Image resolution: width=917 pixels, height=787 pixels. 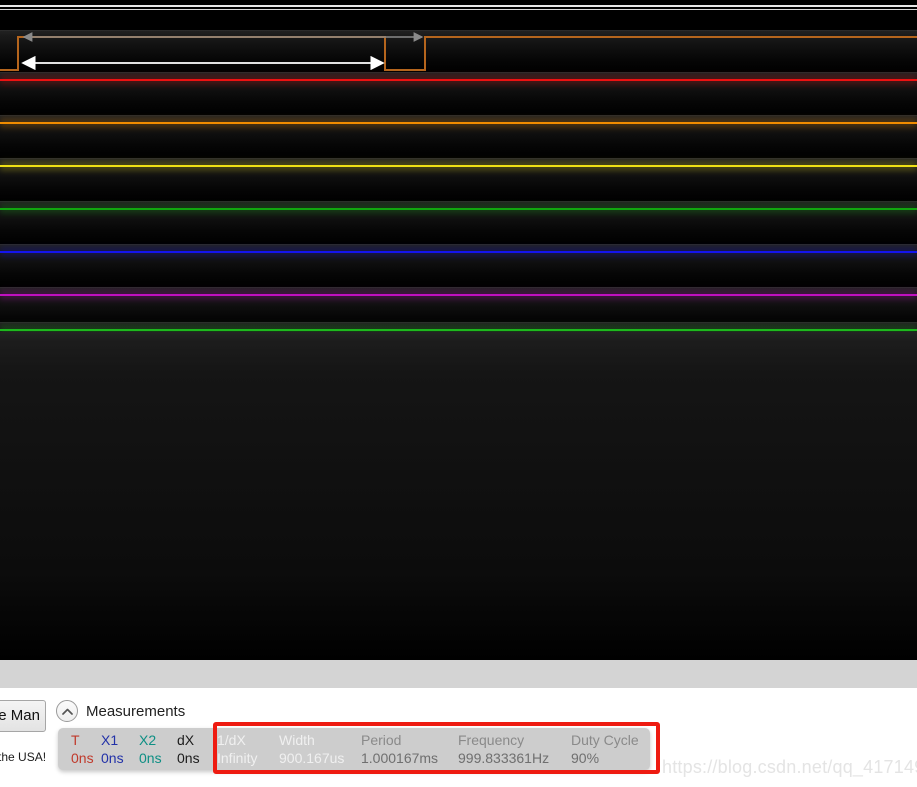 I want to click on footer-note: n the USA!, so click(x=23, y=757).